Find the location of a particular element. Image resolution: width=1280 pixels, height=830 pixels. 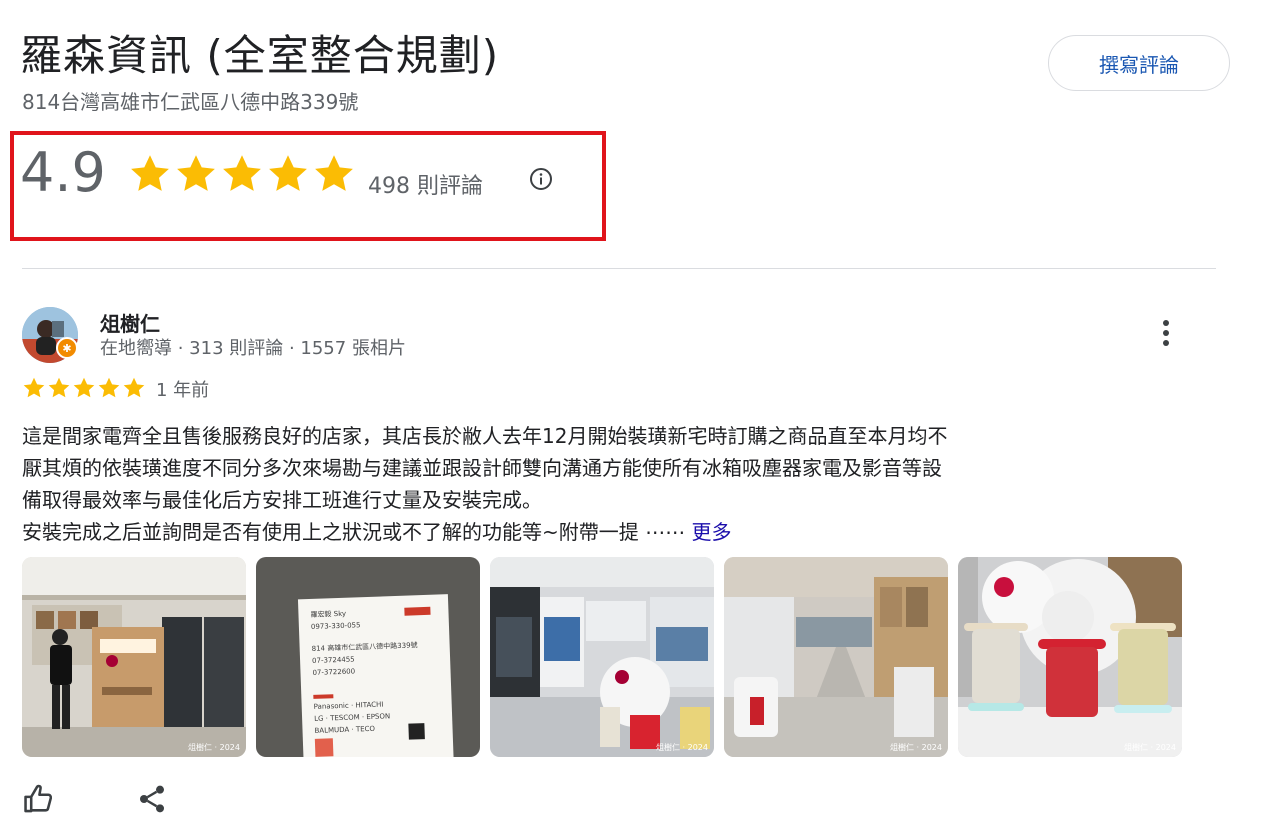

reviewer-meta: 在地嚮導 · 313 則評論 · 1557 張相片 is located at coordinates (253, 348).